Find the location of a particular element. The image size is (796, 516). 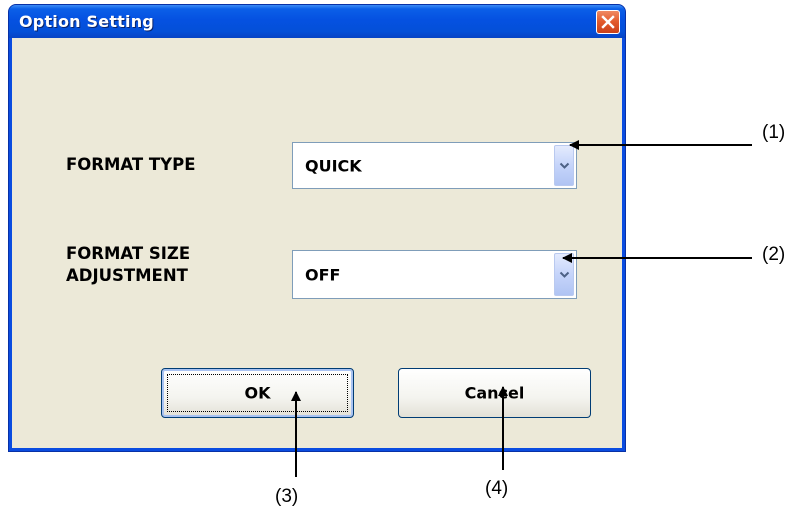

format-type-label: FORMAT TYPE is located at coordinates (130, 165).